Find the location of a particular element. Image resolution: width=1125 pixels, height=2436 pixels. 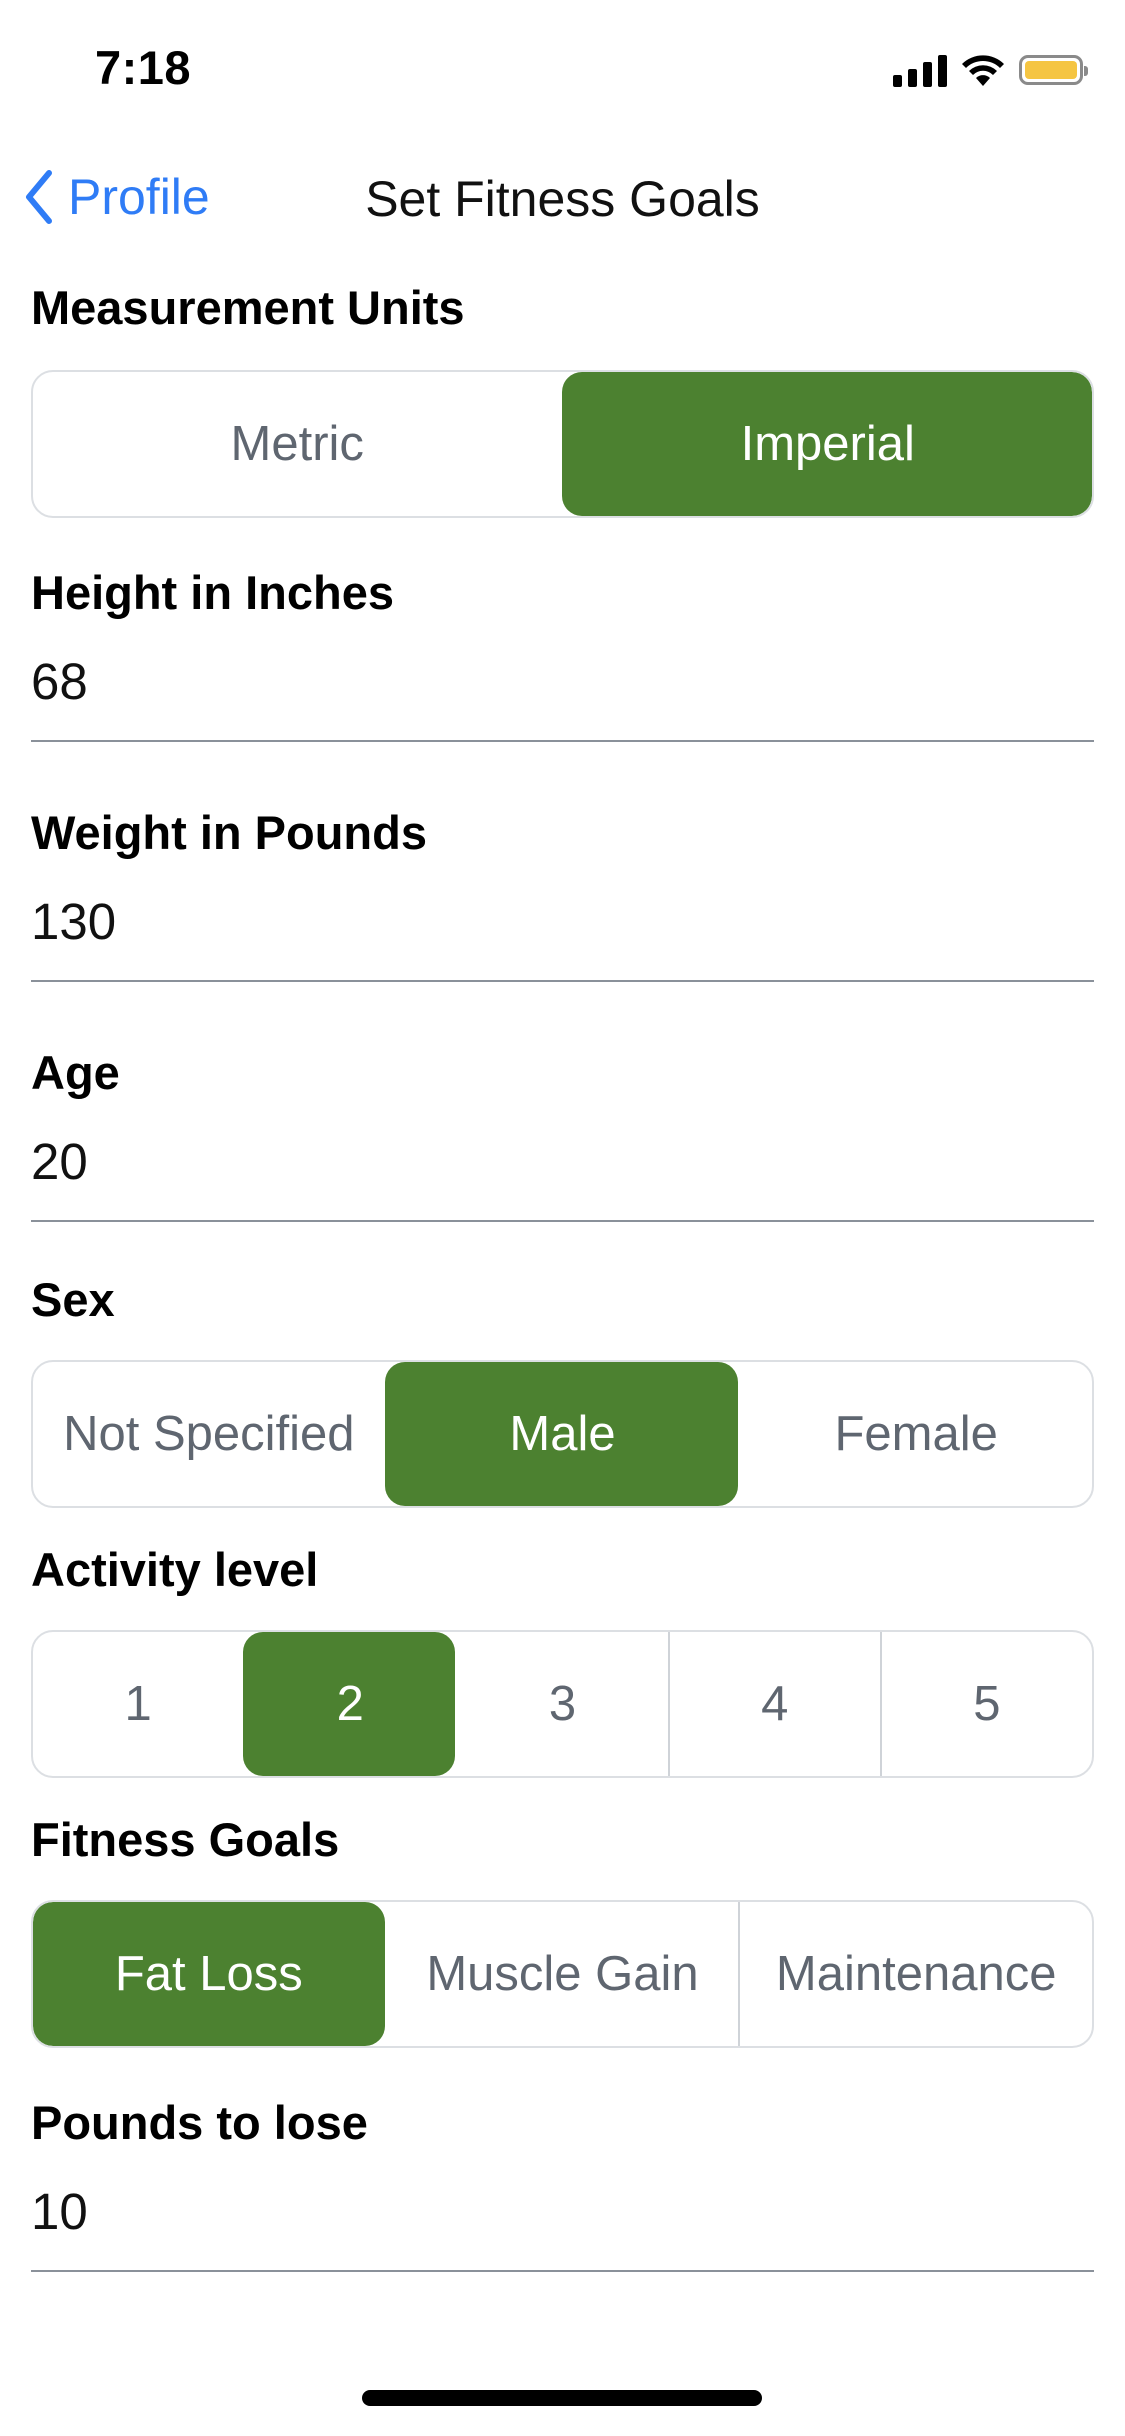

weight-input: 130 is located at coordinates (73, 921).